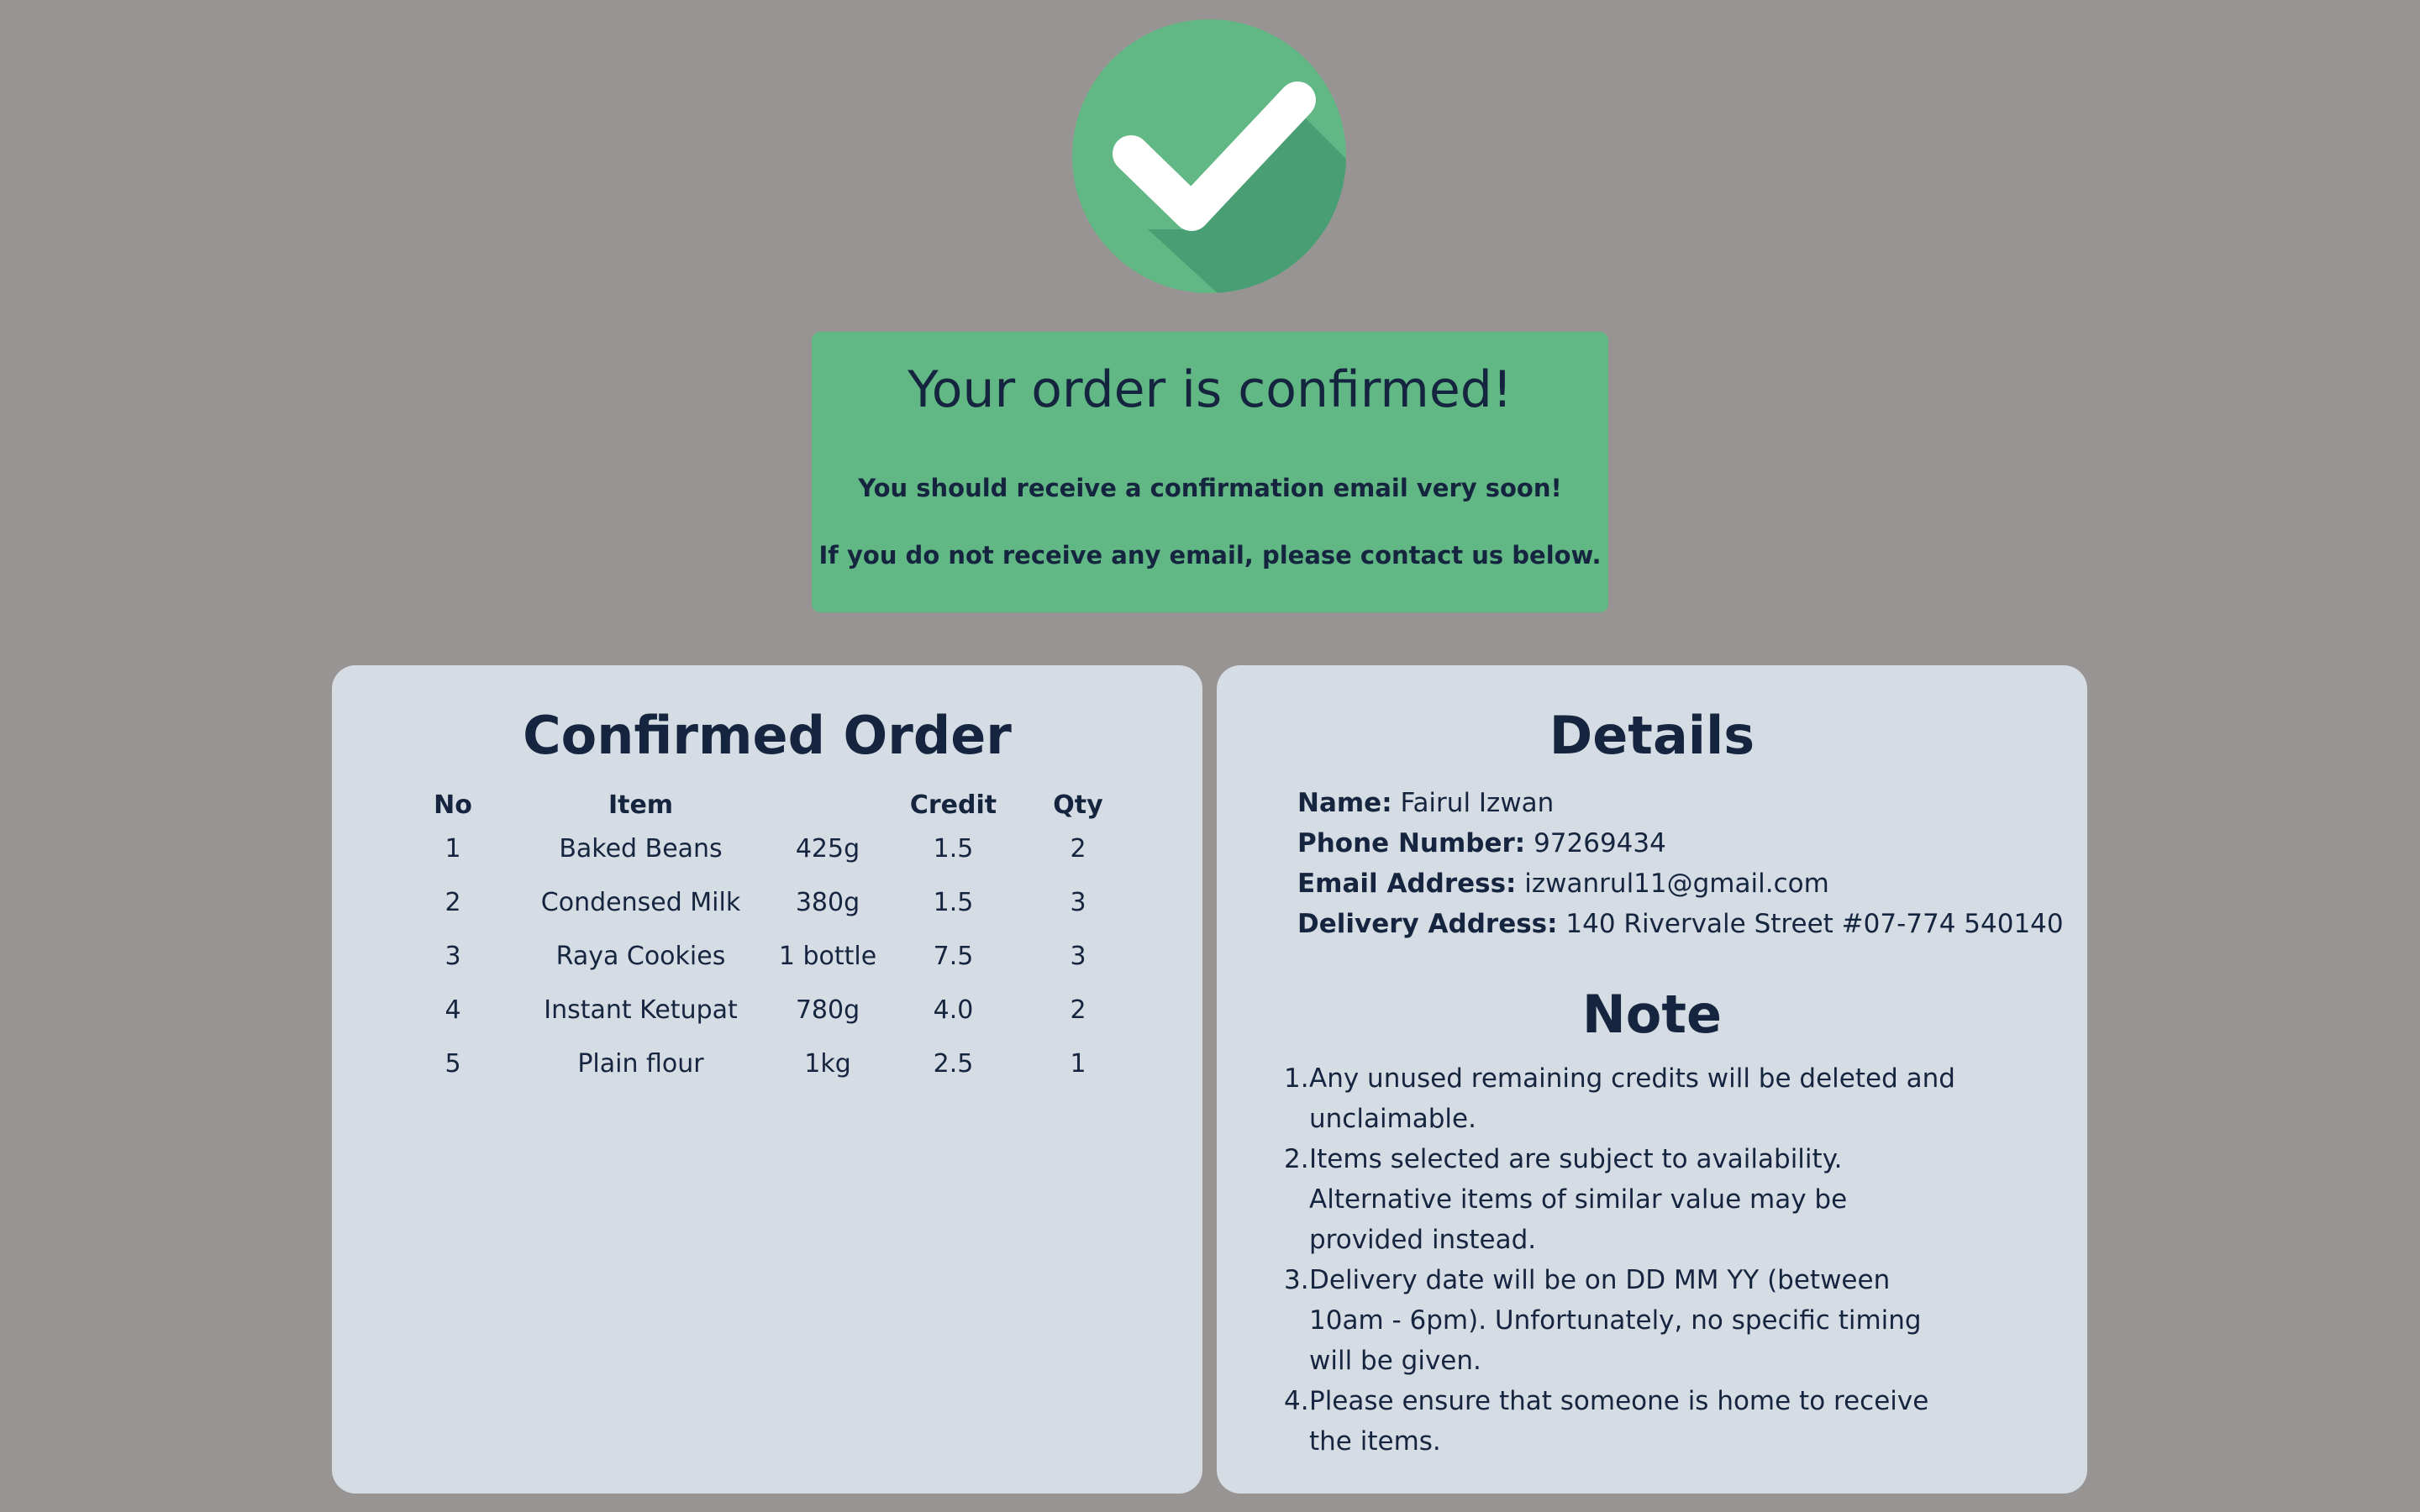  Describe the element at coordinates (641, 902) in the screenshot. I see `row-item: Condensed Milk` at that location.